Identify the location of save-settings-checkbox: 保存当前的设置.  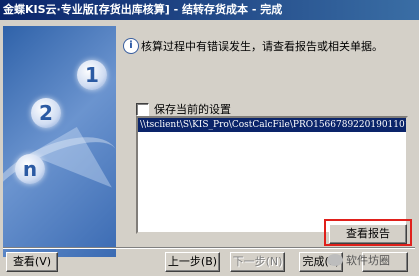
(183, 109).